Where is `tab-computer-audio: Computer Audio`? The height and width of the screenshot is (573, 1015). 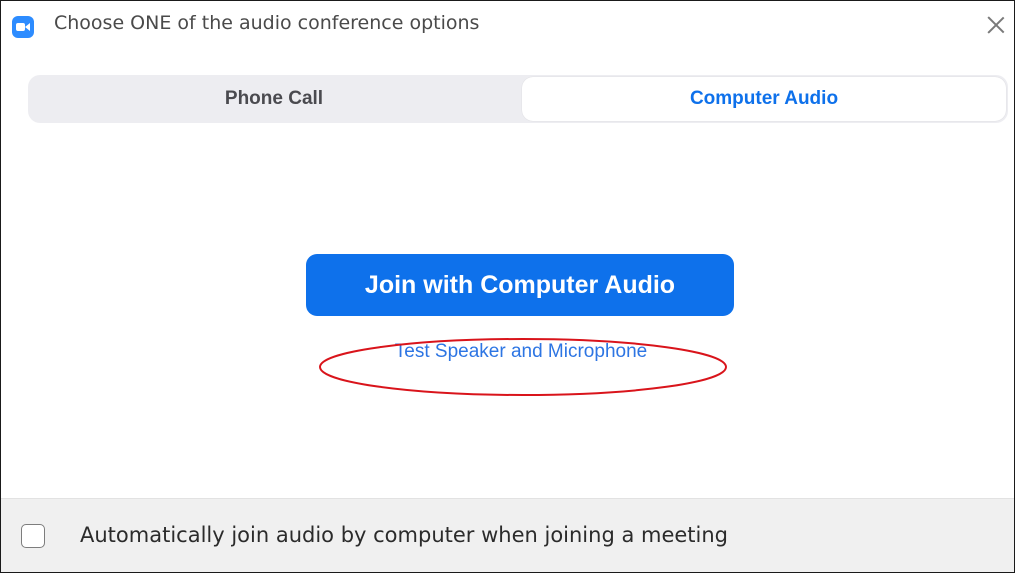 tab-computer-audio: Computer Audio is located at coordinates (764, 99).